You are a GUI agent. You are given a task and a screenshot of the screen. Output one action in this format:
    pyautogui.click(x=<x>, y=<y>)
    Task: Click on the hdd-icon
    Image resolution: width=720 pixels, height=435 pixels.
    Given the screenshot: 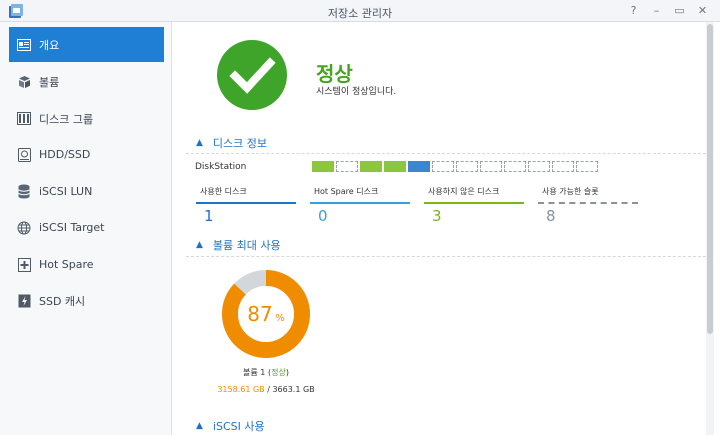 What is the action you would take?
    pyautogui.click(x=24, y=155)
    